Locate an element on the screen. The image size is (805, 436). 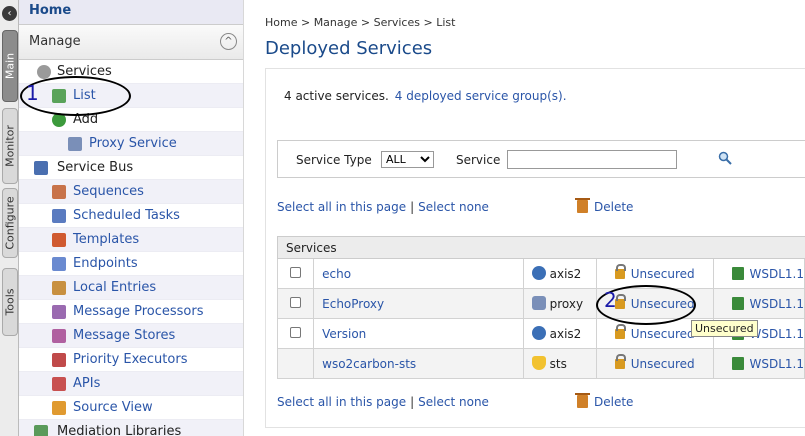
vertical-tab-strip: ‹ Main Monitor Configure Tools is located at coordinates (9, 218).